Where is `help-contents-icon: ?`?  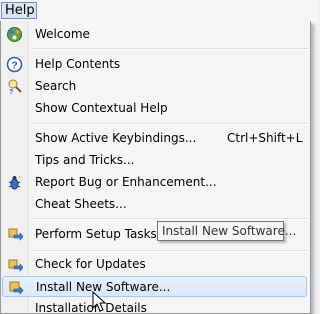
help-contents-icon: ? is located at coordinates (14, 64).